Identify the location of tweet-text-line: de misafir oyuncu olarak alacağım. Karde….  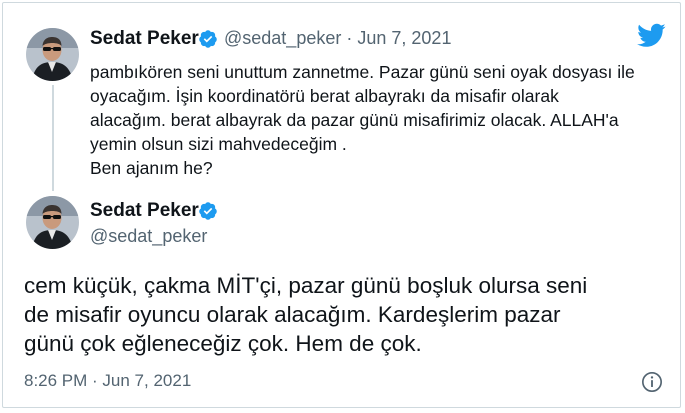
(292, 314).